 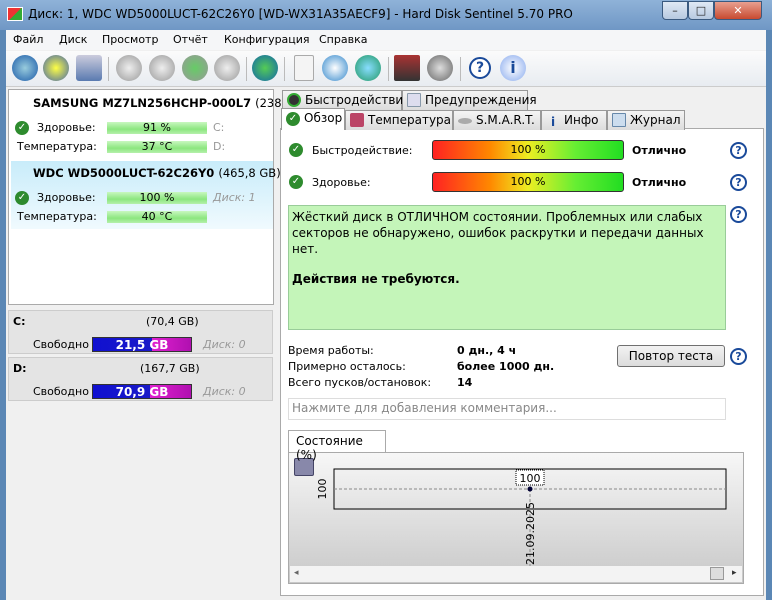 I want to click on y-tick-label: 100, so click(x=322, y=489).